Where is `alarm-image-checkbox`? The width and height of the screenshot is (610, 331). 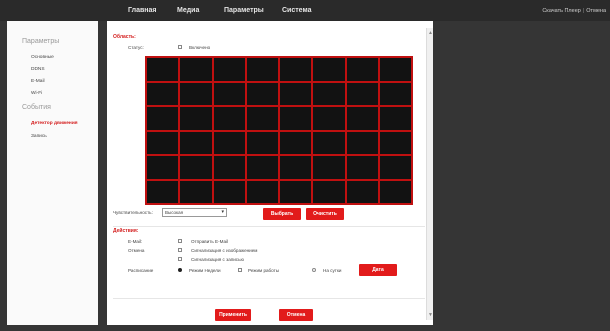
alarm-image-checkbox is located at coordinates (180, 250).